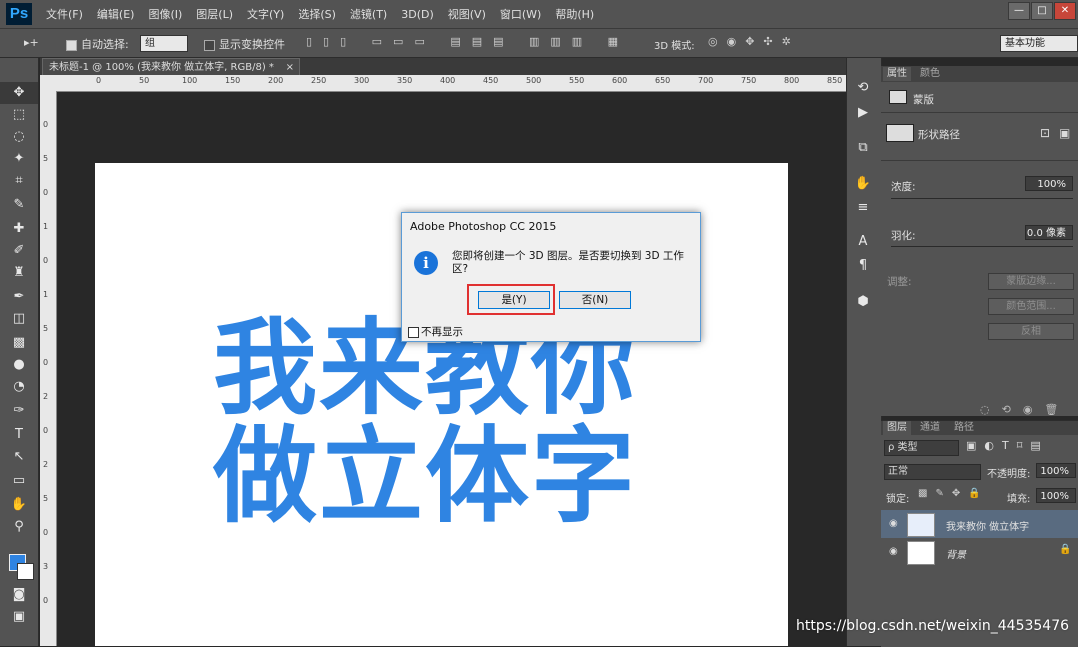 This screenshot has height=647, width=1078. Describe the element at coordinates (290, 67) in the screenshot. I see `close-tab-icon: ×` at that location.